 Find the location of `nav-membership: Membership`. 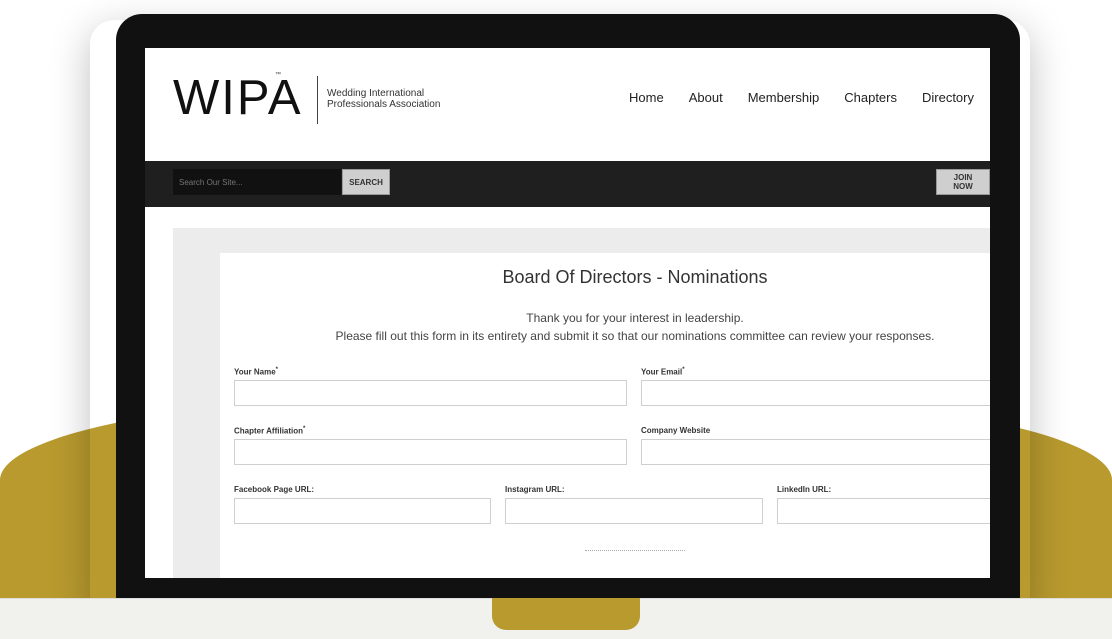

nav-membership: Membership is located at coordinates (784, 97).